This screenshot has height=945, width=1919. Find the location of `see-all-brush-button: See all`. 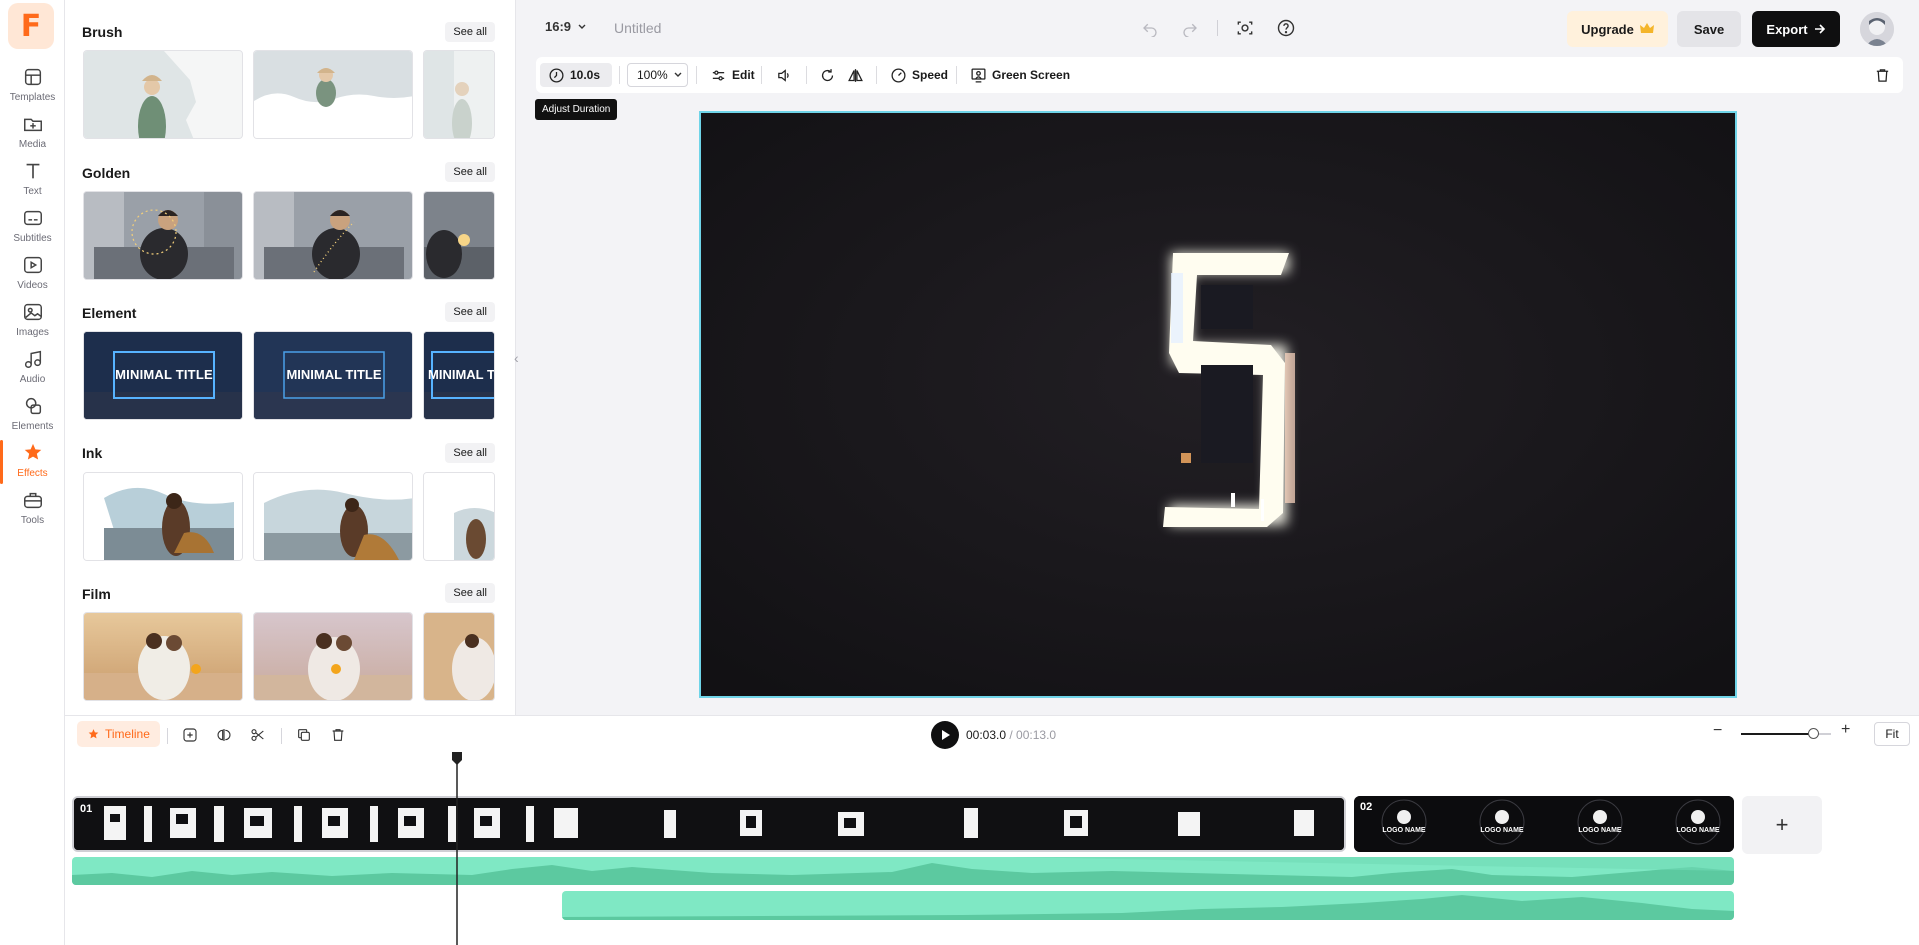

see-all-brush-button: See all is located at coordinates (470, 32).